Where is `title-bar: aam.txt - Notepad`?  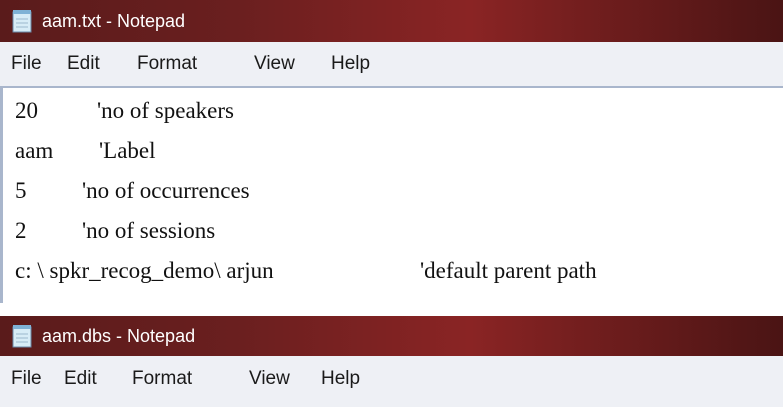
title-bar: aam.txt - Notepad is located at coordinates (391, 21).